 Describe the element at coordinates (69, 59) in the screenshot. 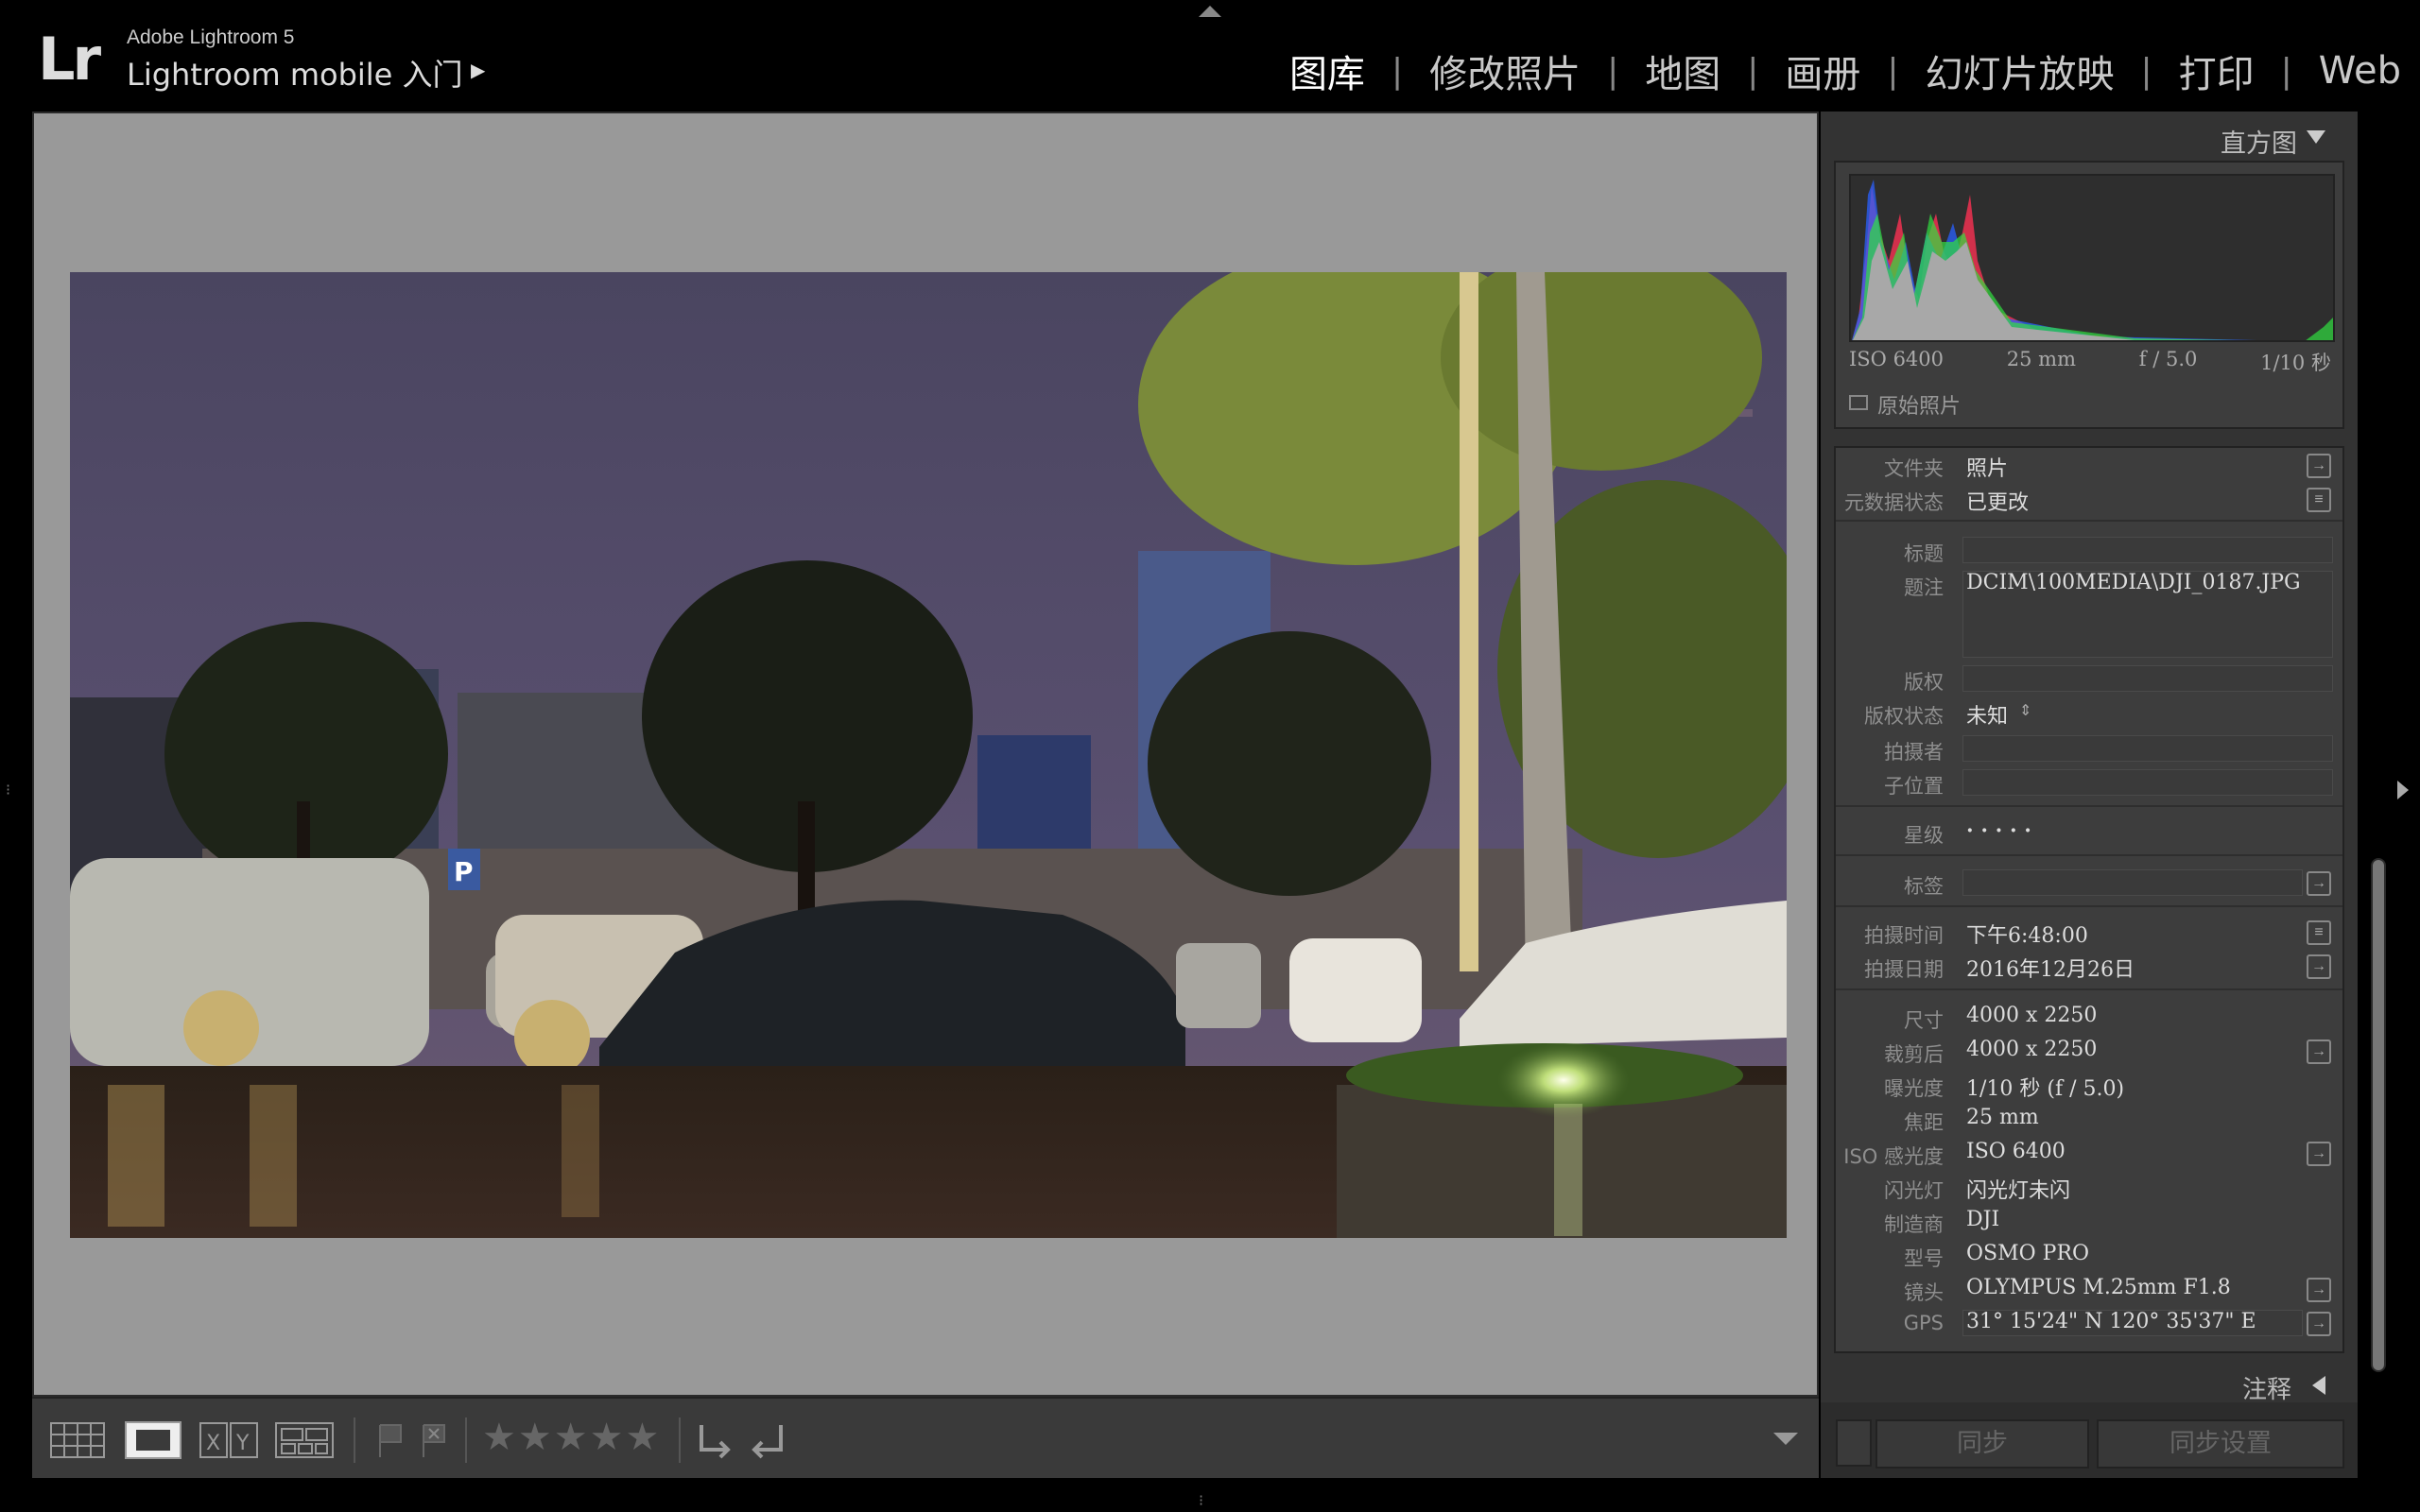

I see `lightroom-logo: Lr` at that location.